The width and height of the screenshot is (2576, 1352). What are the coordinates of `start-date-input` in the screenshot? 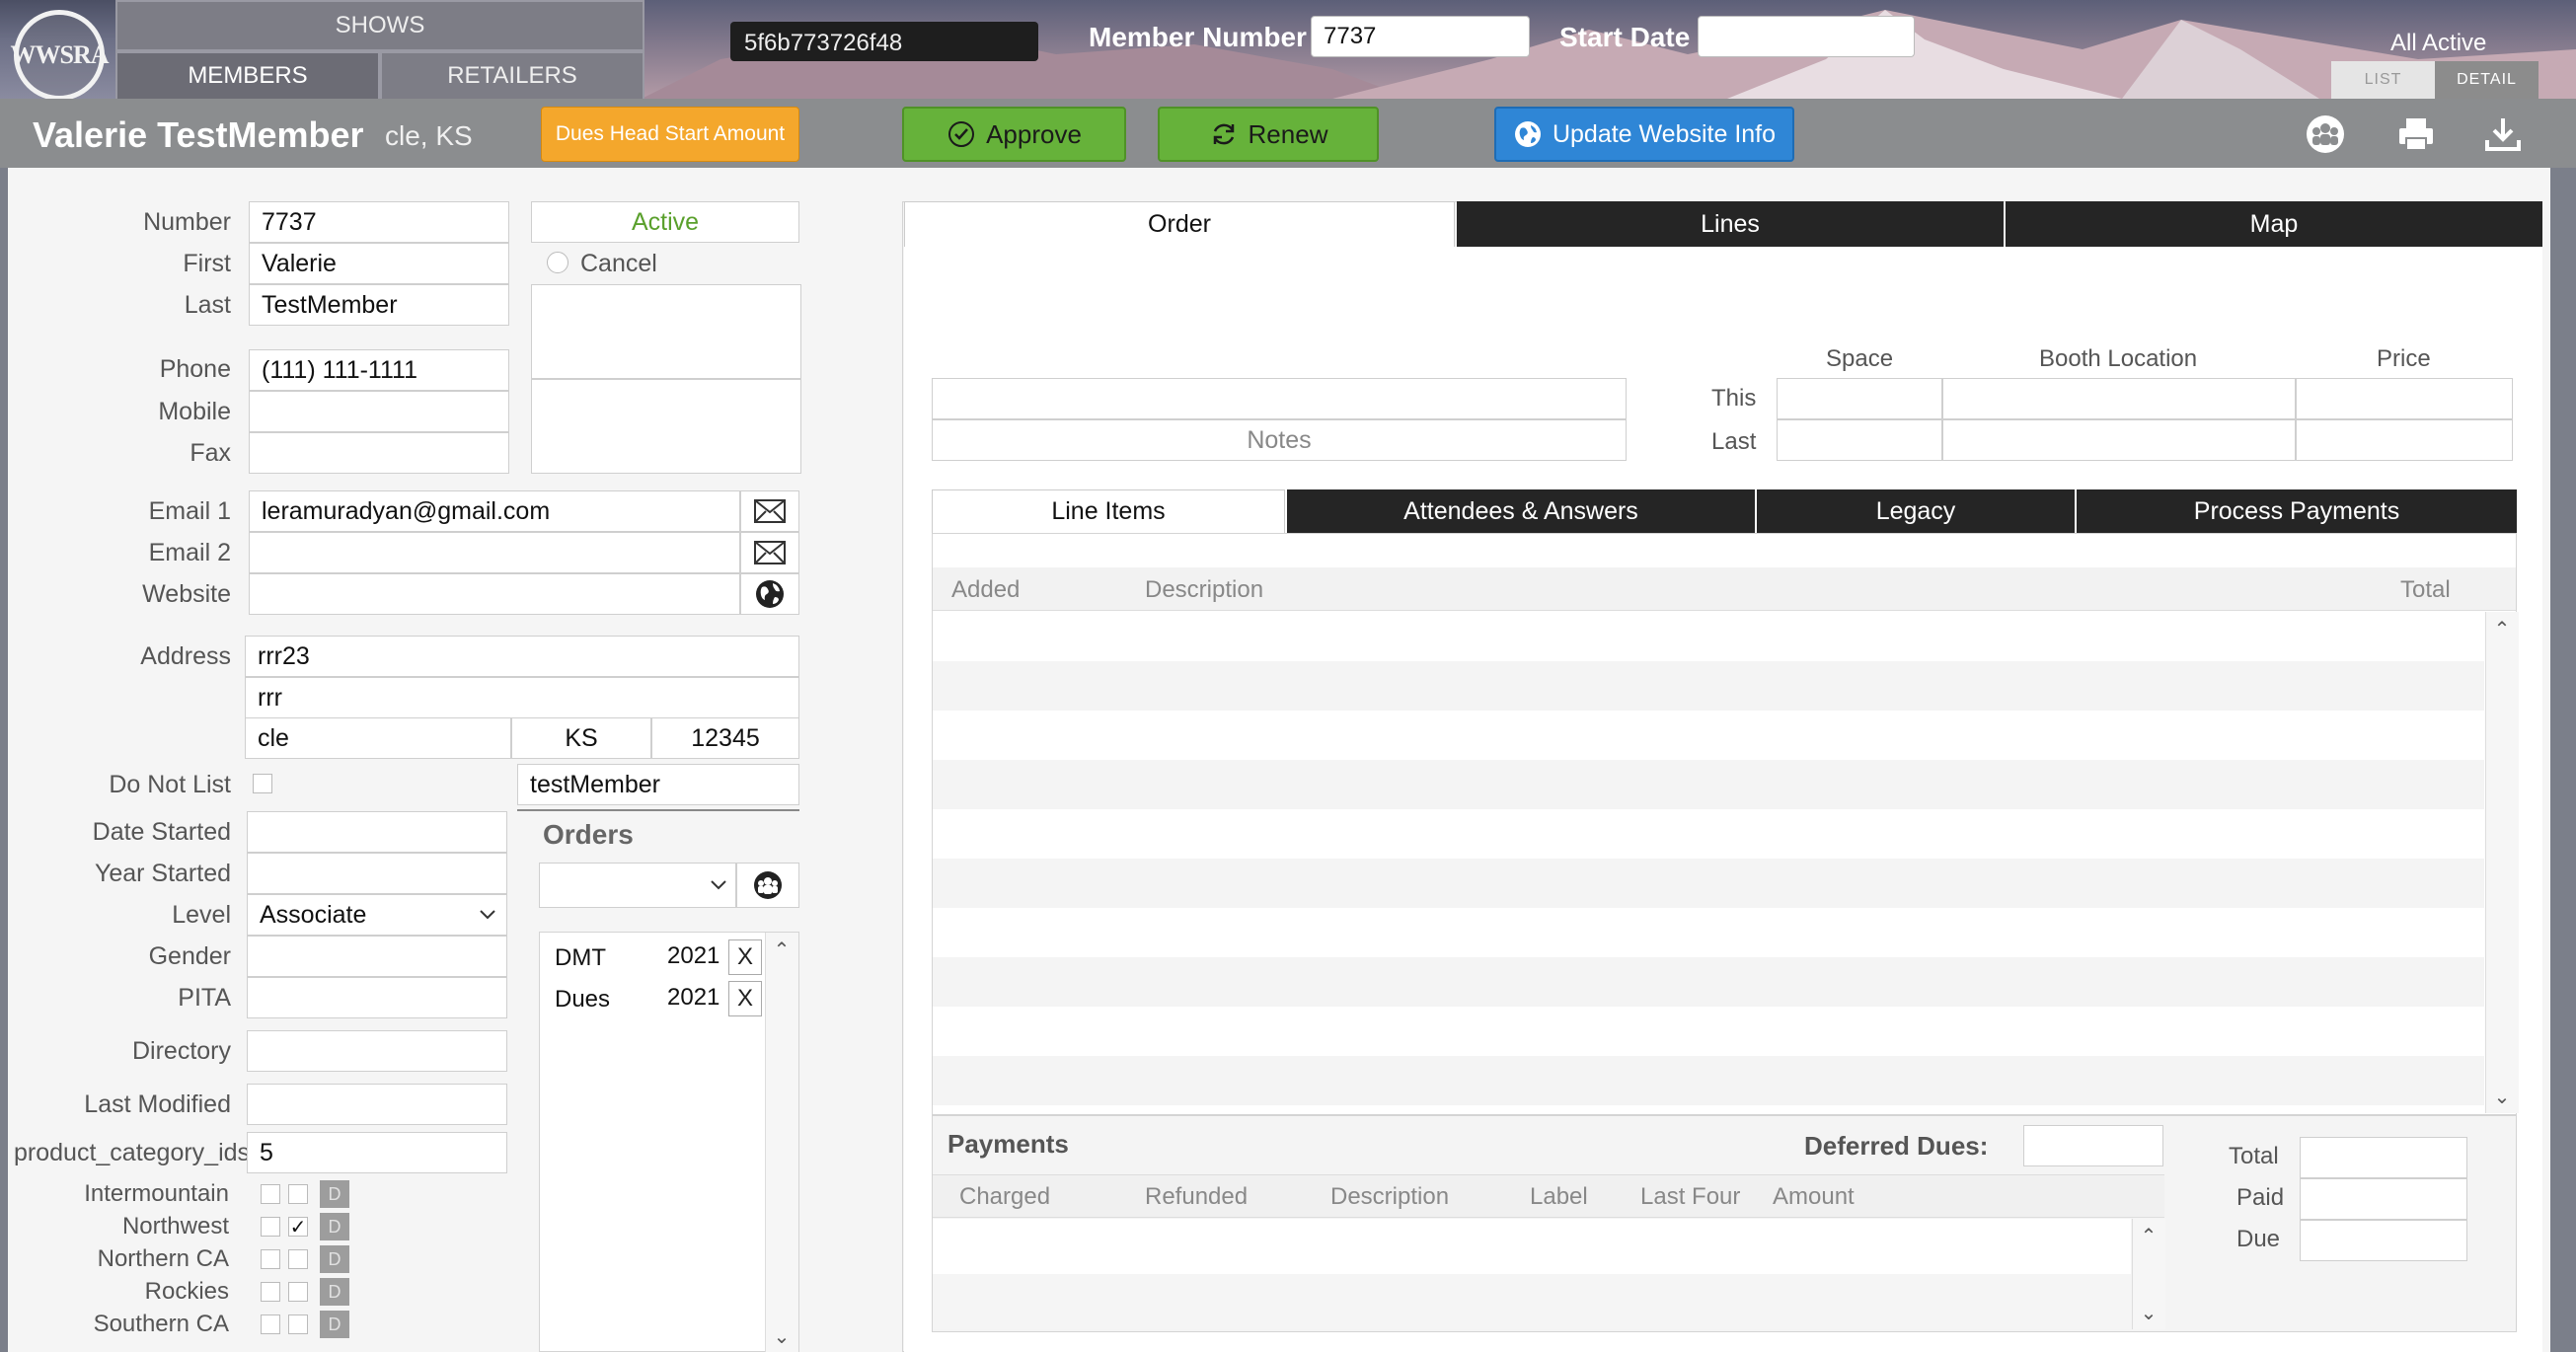 It's located at (1806, 36).